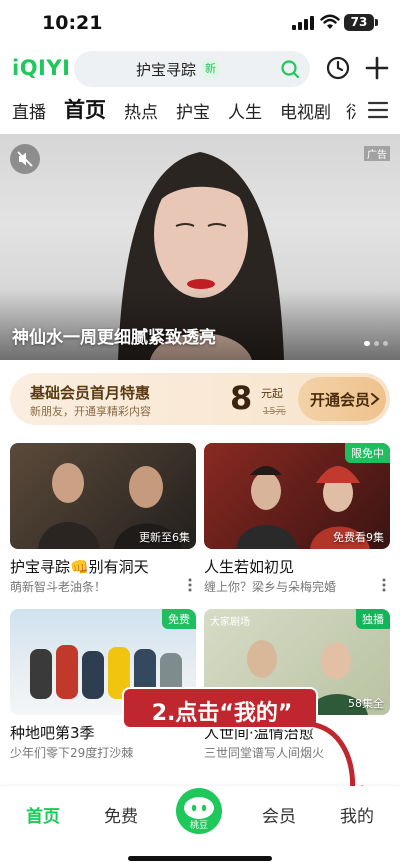 This screenshot has width=400, height=868. I want to click on category-tabs: 直播 首页 热点 护宝 人生 电视剧 衍, so click(200, 110).